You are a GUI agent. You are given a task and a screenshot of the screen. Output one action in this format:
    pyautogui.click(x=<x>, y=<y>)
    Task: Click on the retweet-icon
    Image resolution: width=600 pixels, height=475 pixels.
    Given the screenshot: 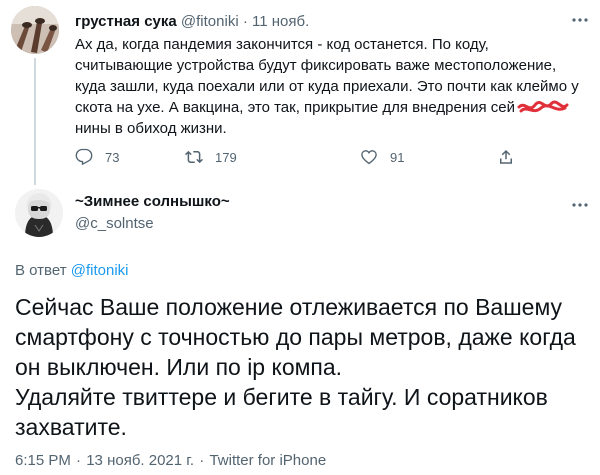 What is the action you would take?
    pyautogui.click(x=194, y=157)
    